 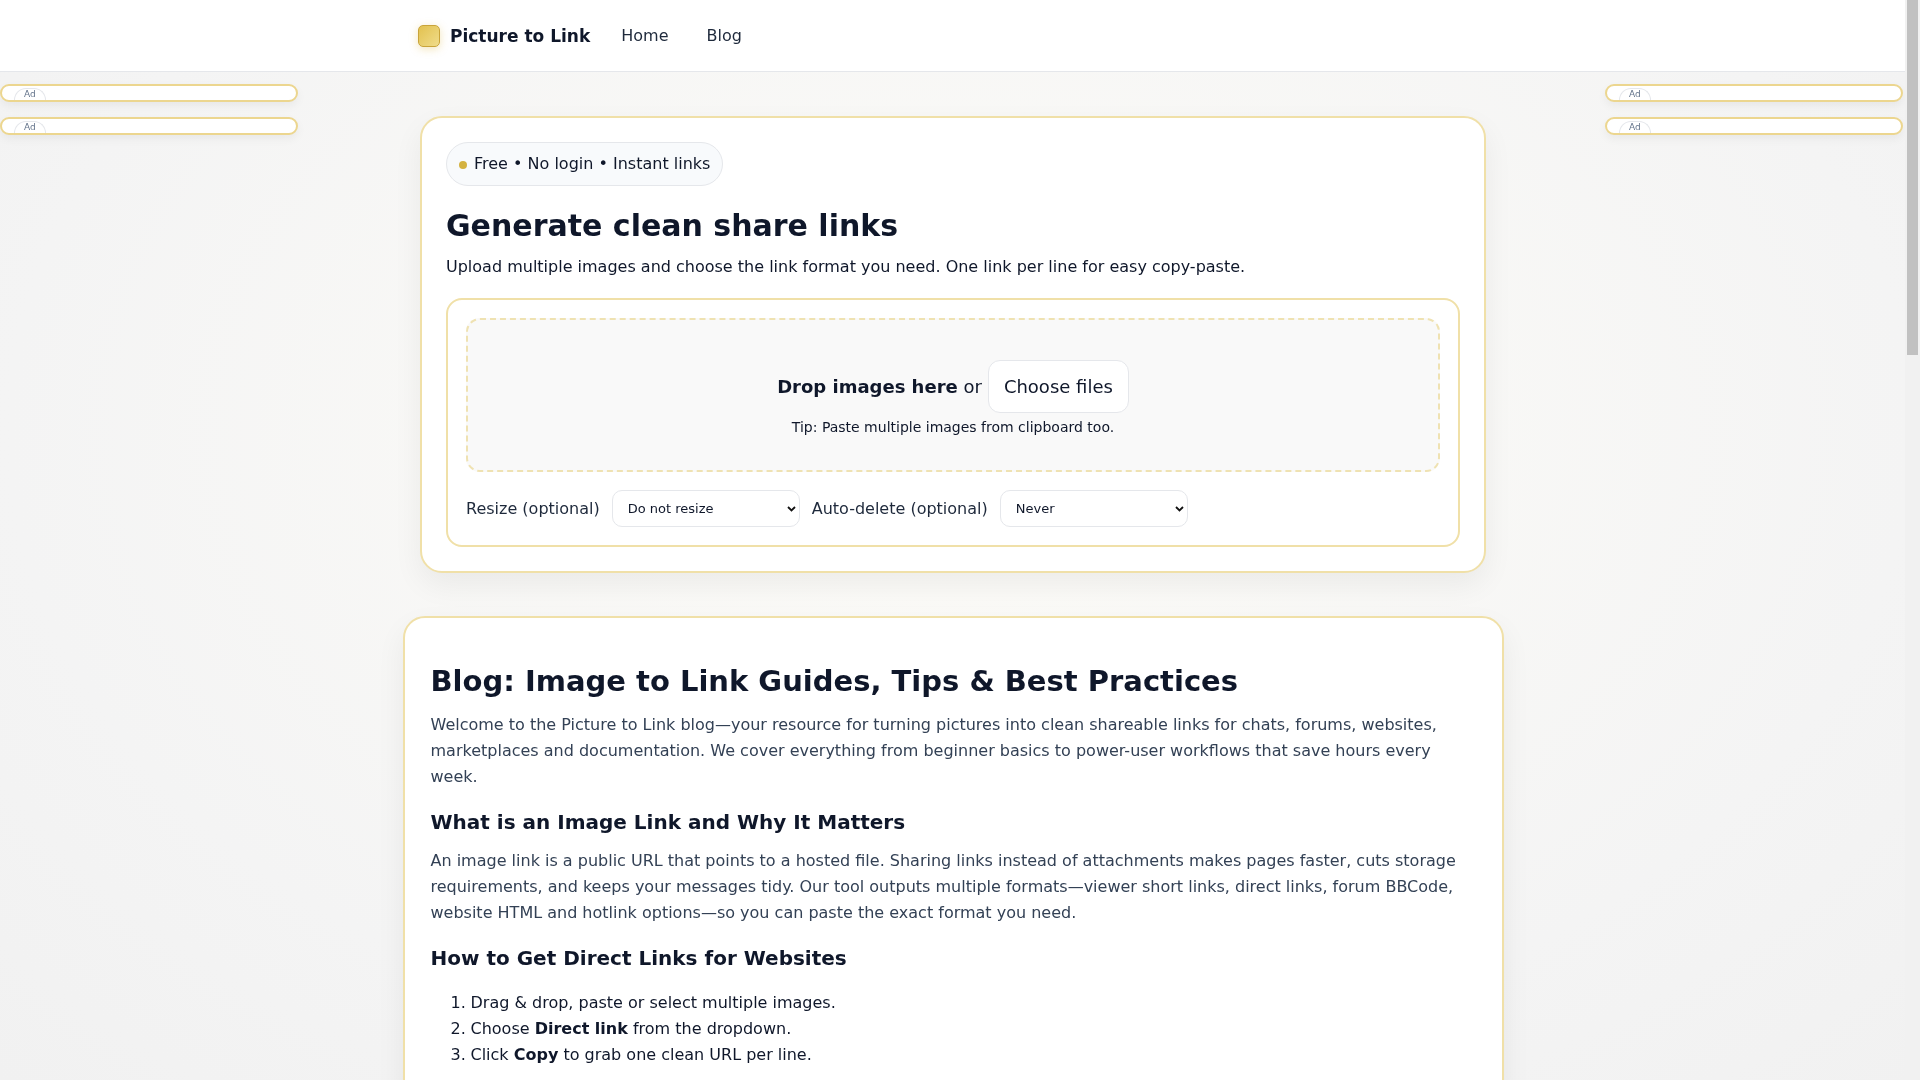 What do you see at coordinates (705, 508) in the screenshot?
I see `select-field: Do not resize` at bounding box center [705, 508].